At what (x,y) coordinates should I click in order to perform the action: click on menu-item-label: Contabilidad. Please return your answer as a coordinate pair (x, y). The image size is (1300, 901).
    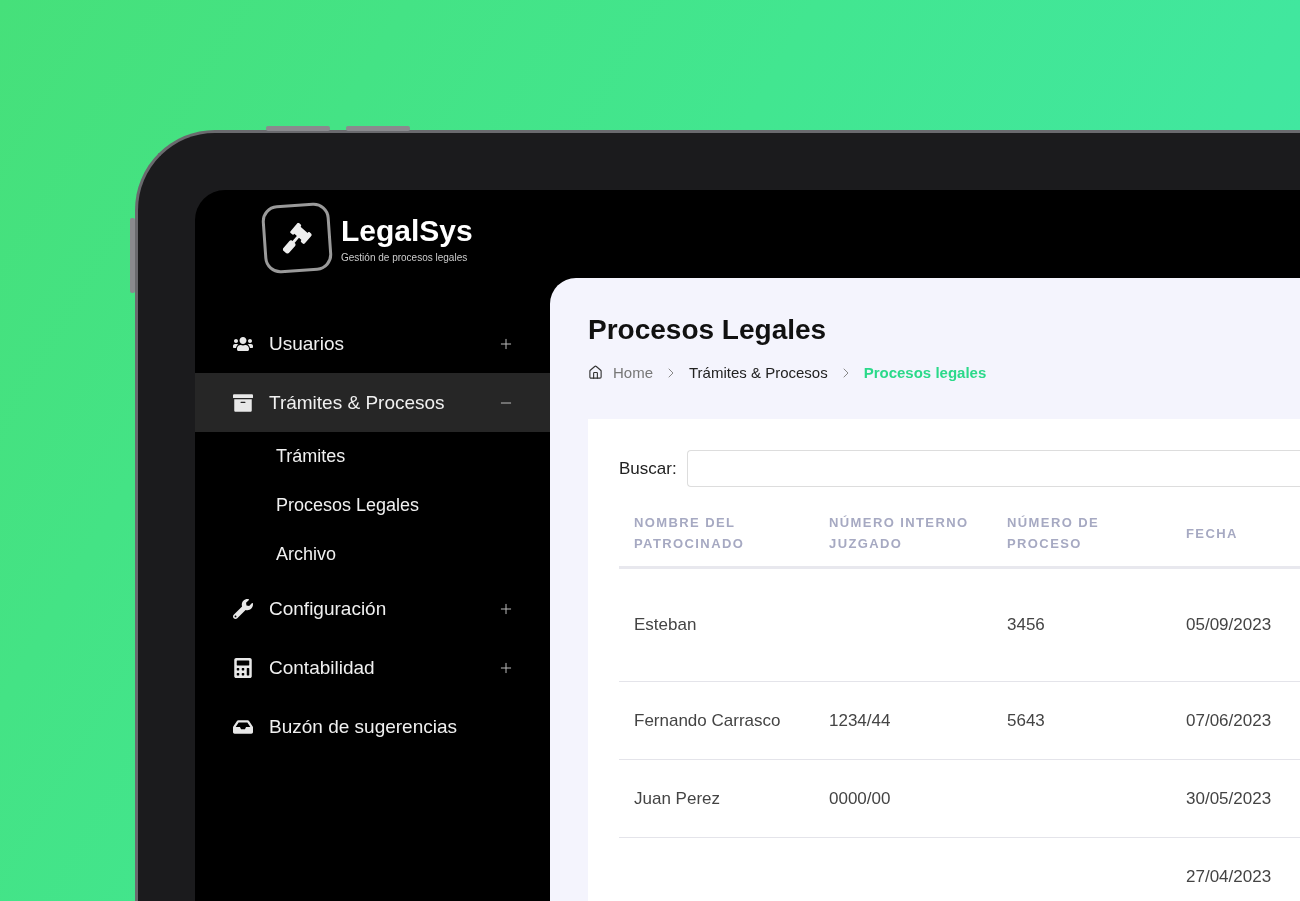
    Looking at the image, I should click on (322, 667).